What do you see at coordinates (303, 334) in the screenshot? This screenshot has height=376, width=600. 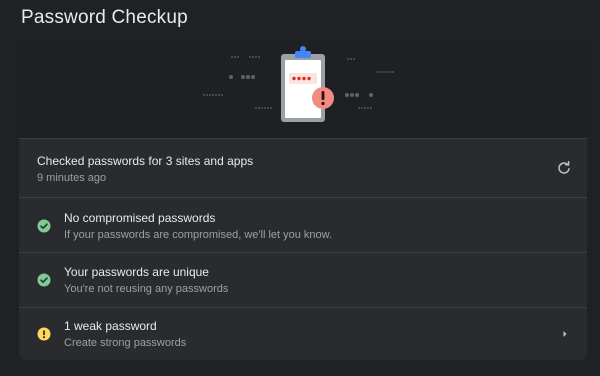 I see `check-row-weak: 1 weak password Create strong passwords` at bounding box center [303, 334].